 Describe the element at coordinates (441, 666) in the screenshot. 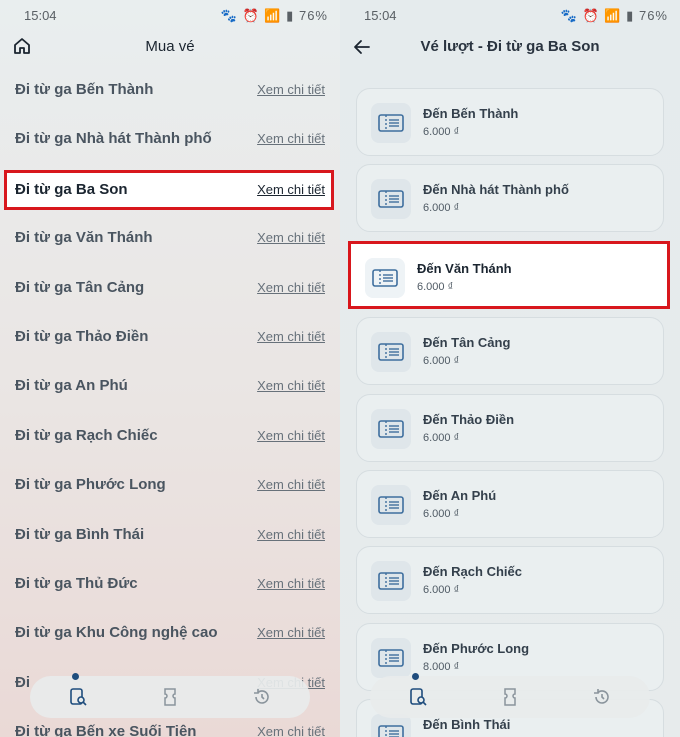

I see `ticket-price: 8.000 ₫` at that location.